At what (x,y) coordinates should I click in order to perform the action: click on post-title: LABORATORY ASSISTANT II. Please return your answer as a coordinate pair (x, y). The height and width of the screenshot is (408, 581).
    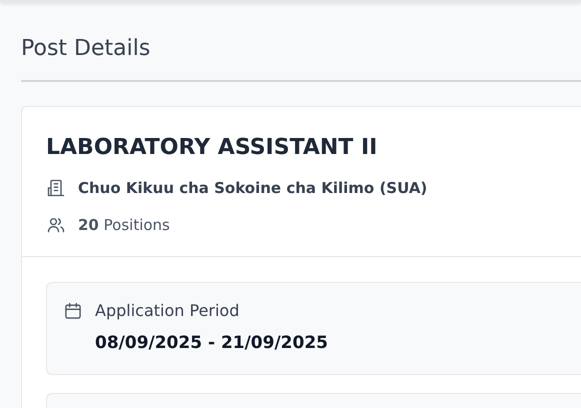
    Looking at the image, I should click on (212, 148).